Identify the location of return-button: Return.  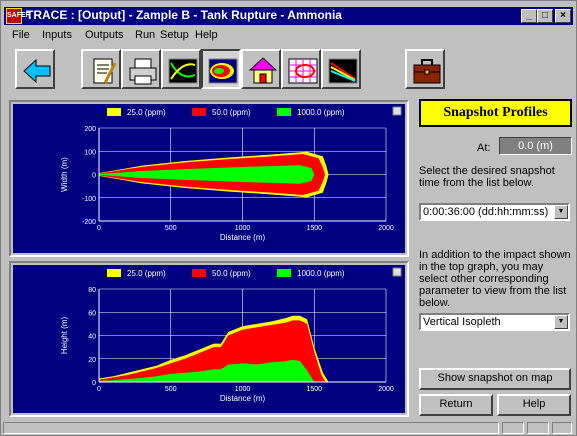
(456, 405).